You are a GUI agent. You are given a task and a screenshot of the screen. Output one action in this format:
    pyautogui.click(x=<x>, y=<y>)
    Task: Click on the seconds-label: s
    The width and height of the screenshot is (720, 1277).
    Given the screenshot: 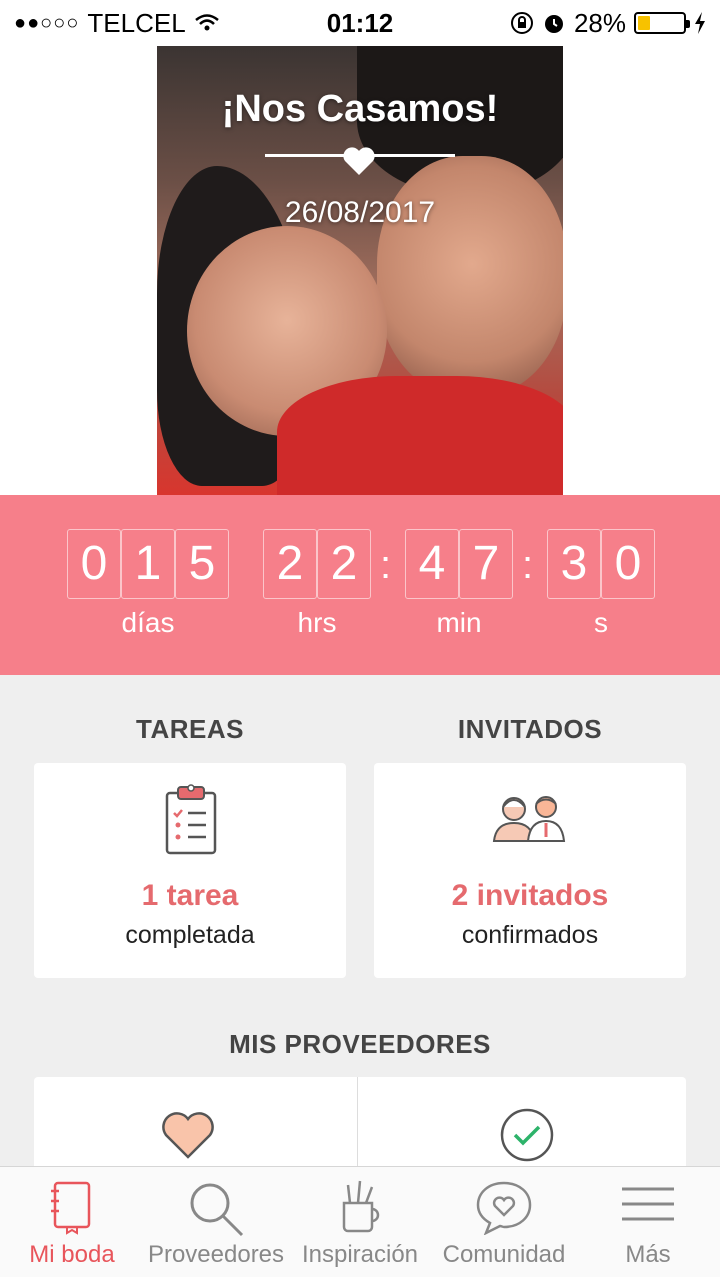 What is the action you would take?
    pyautogui.click(x=601, y=622)
    